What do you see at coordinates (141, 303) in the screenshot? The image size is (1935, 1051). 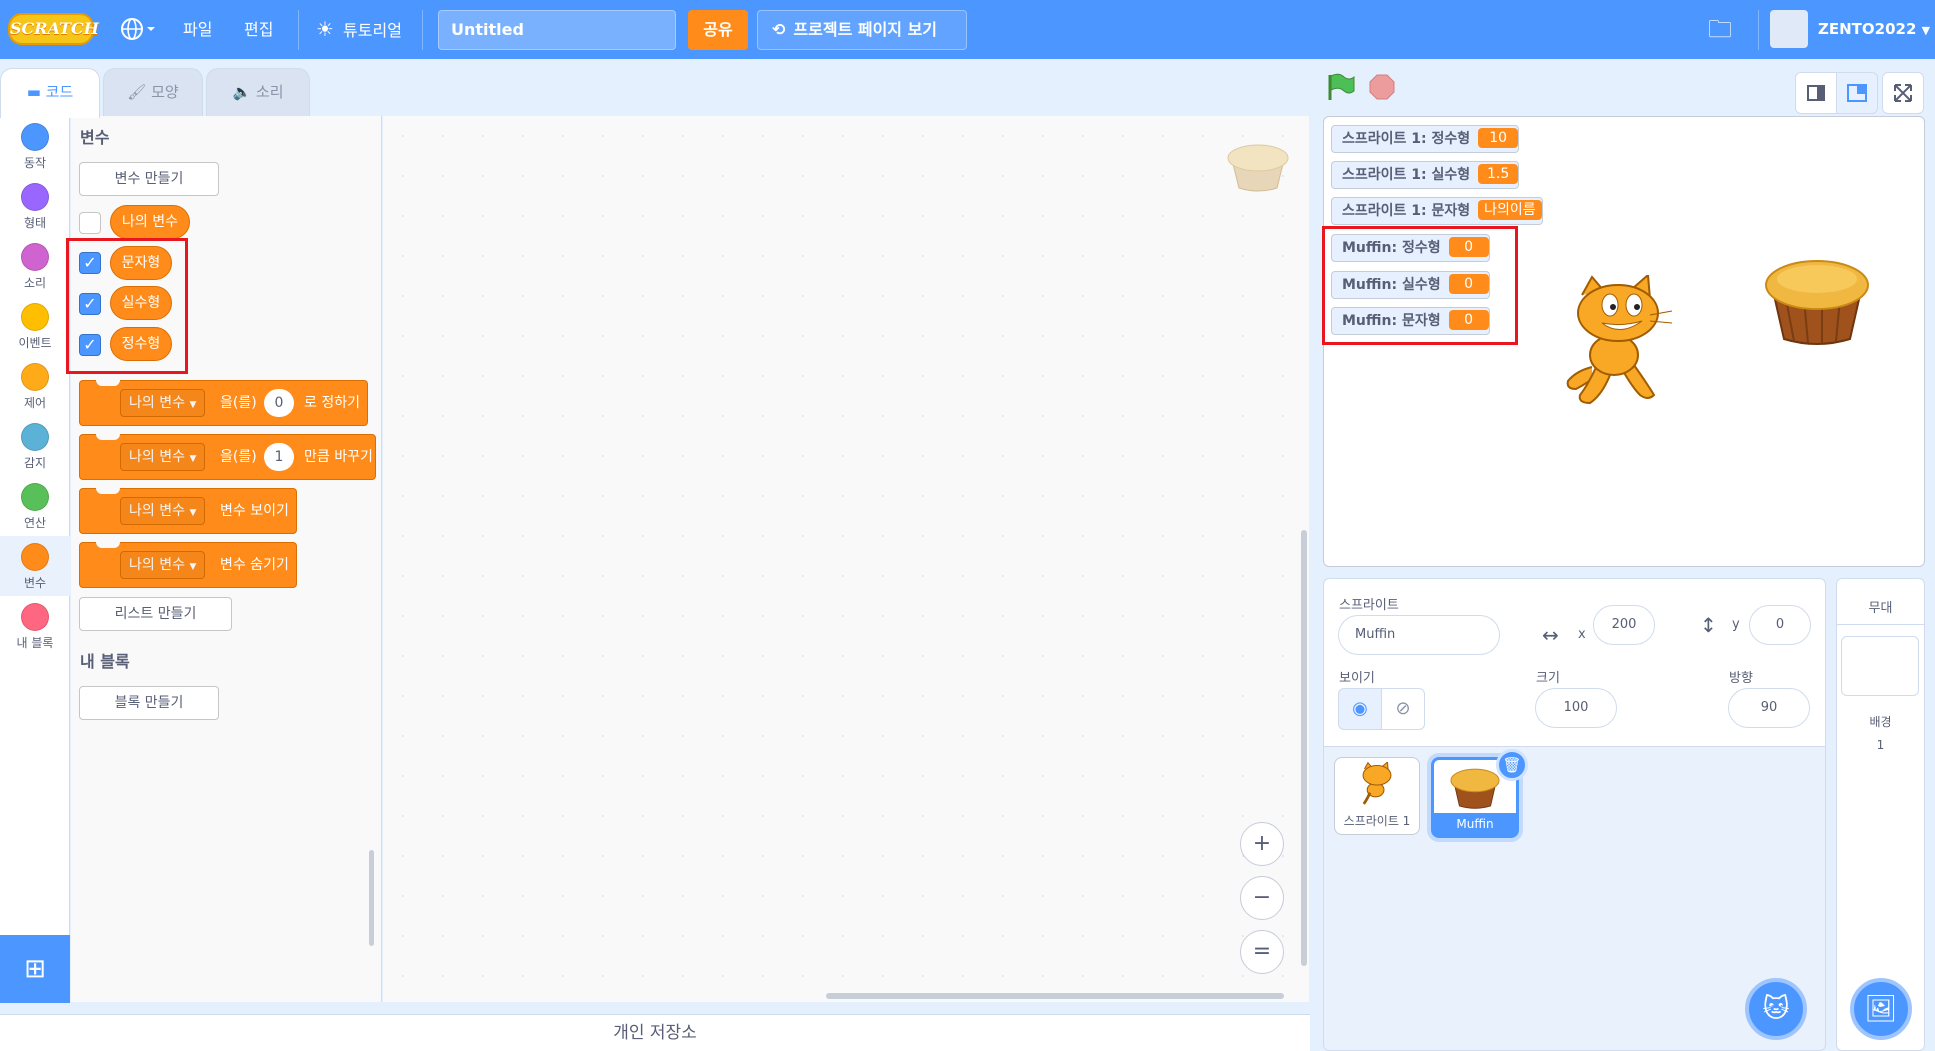 I see `variable-reporter: 실수형` at bounding box center [141, 303].